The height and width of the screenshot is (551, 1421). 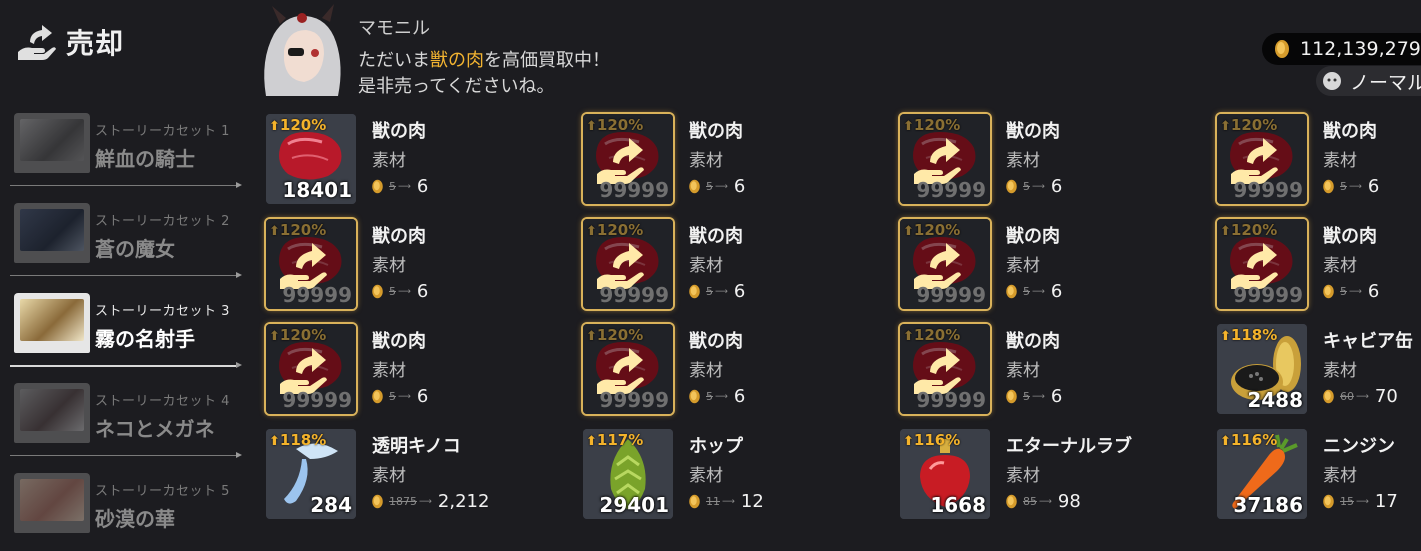 I want to click on difficulty-badge: ノーマル, so click(x=1368, y=81).